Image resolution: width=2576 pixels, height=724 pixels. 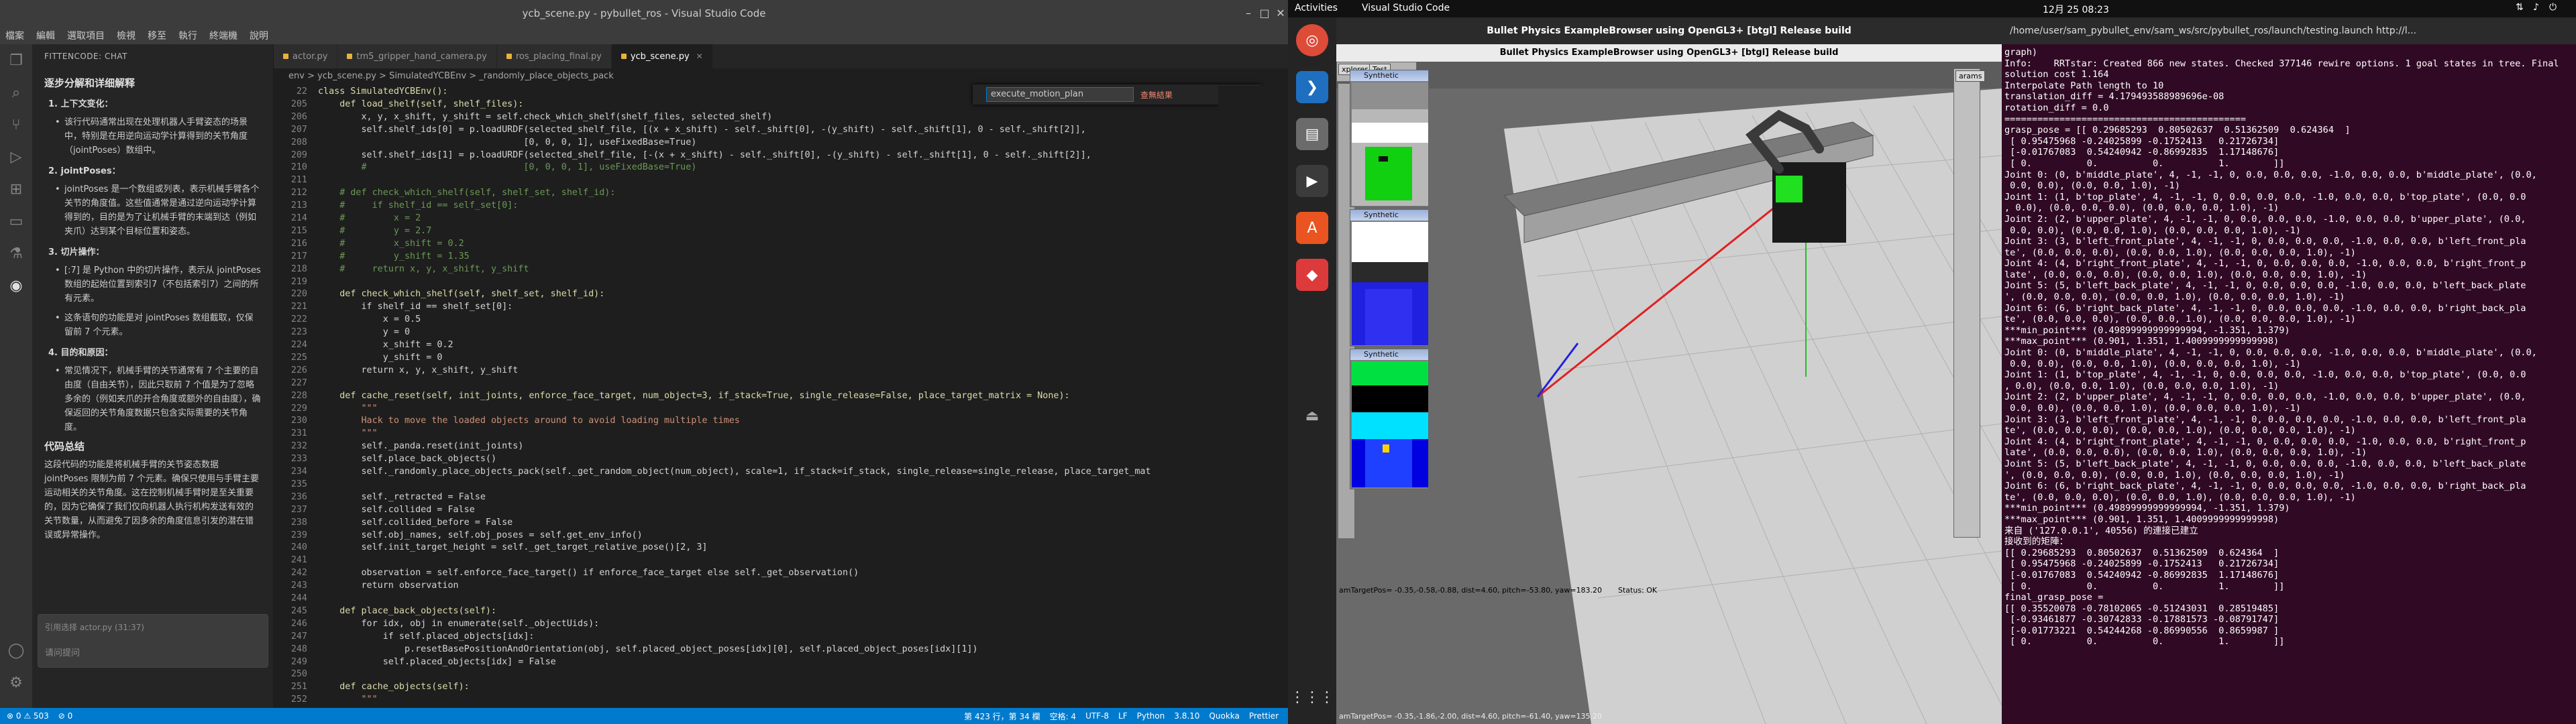 What do you see at coordinates (781, 168) in the screenshot?
I see `code-line: 210 # [0, 0, 0, 1], useFixedBase=True)` at bounding box center [781, 168].